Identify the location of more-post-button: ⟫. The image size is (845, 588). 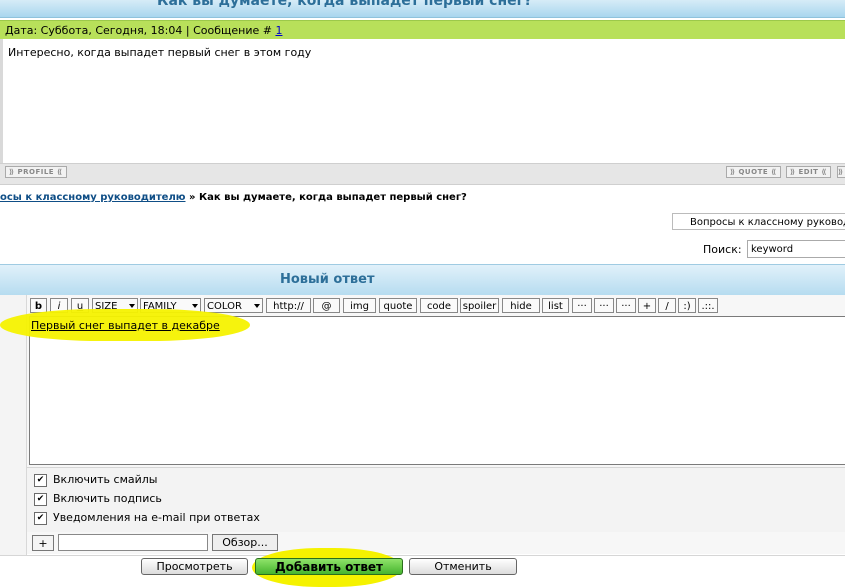
(841, 172).